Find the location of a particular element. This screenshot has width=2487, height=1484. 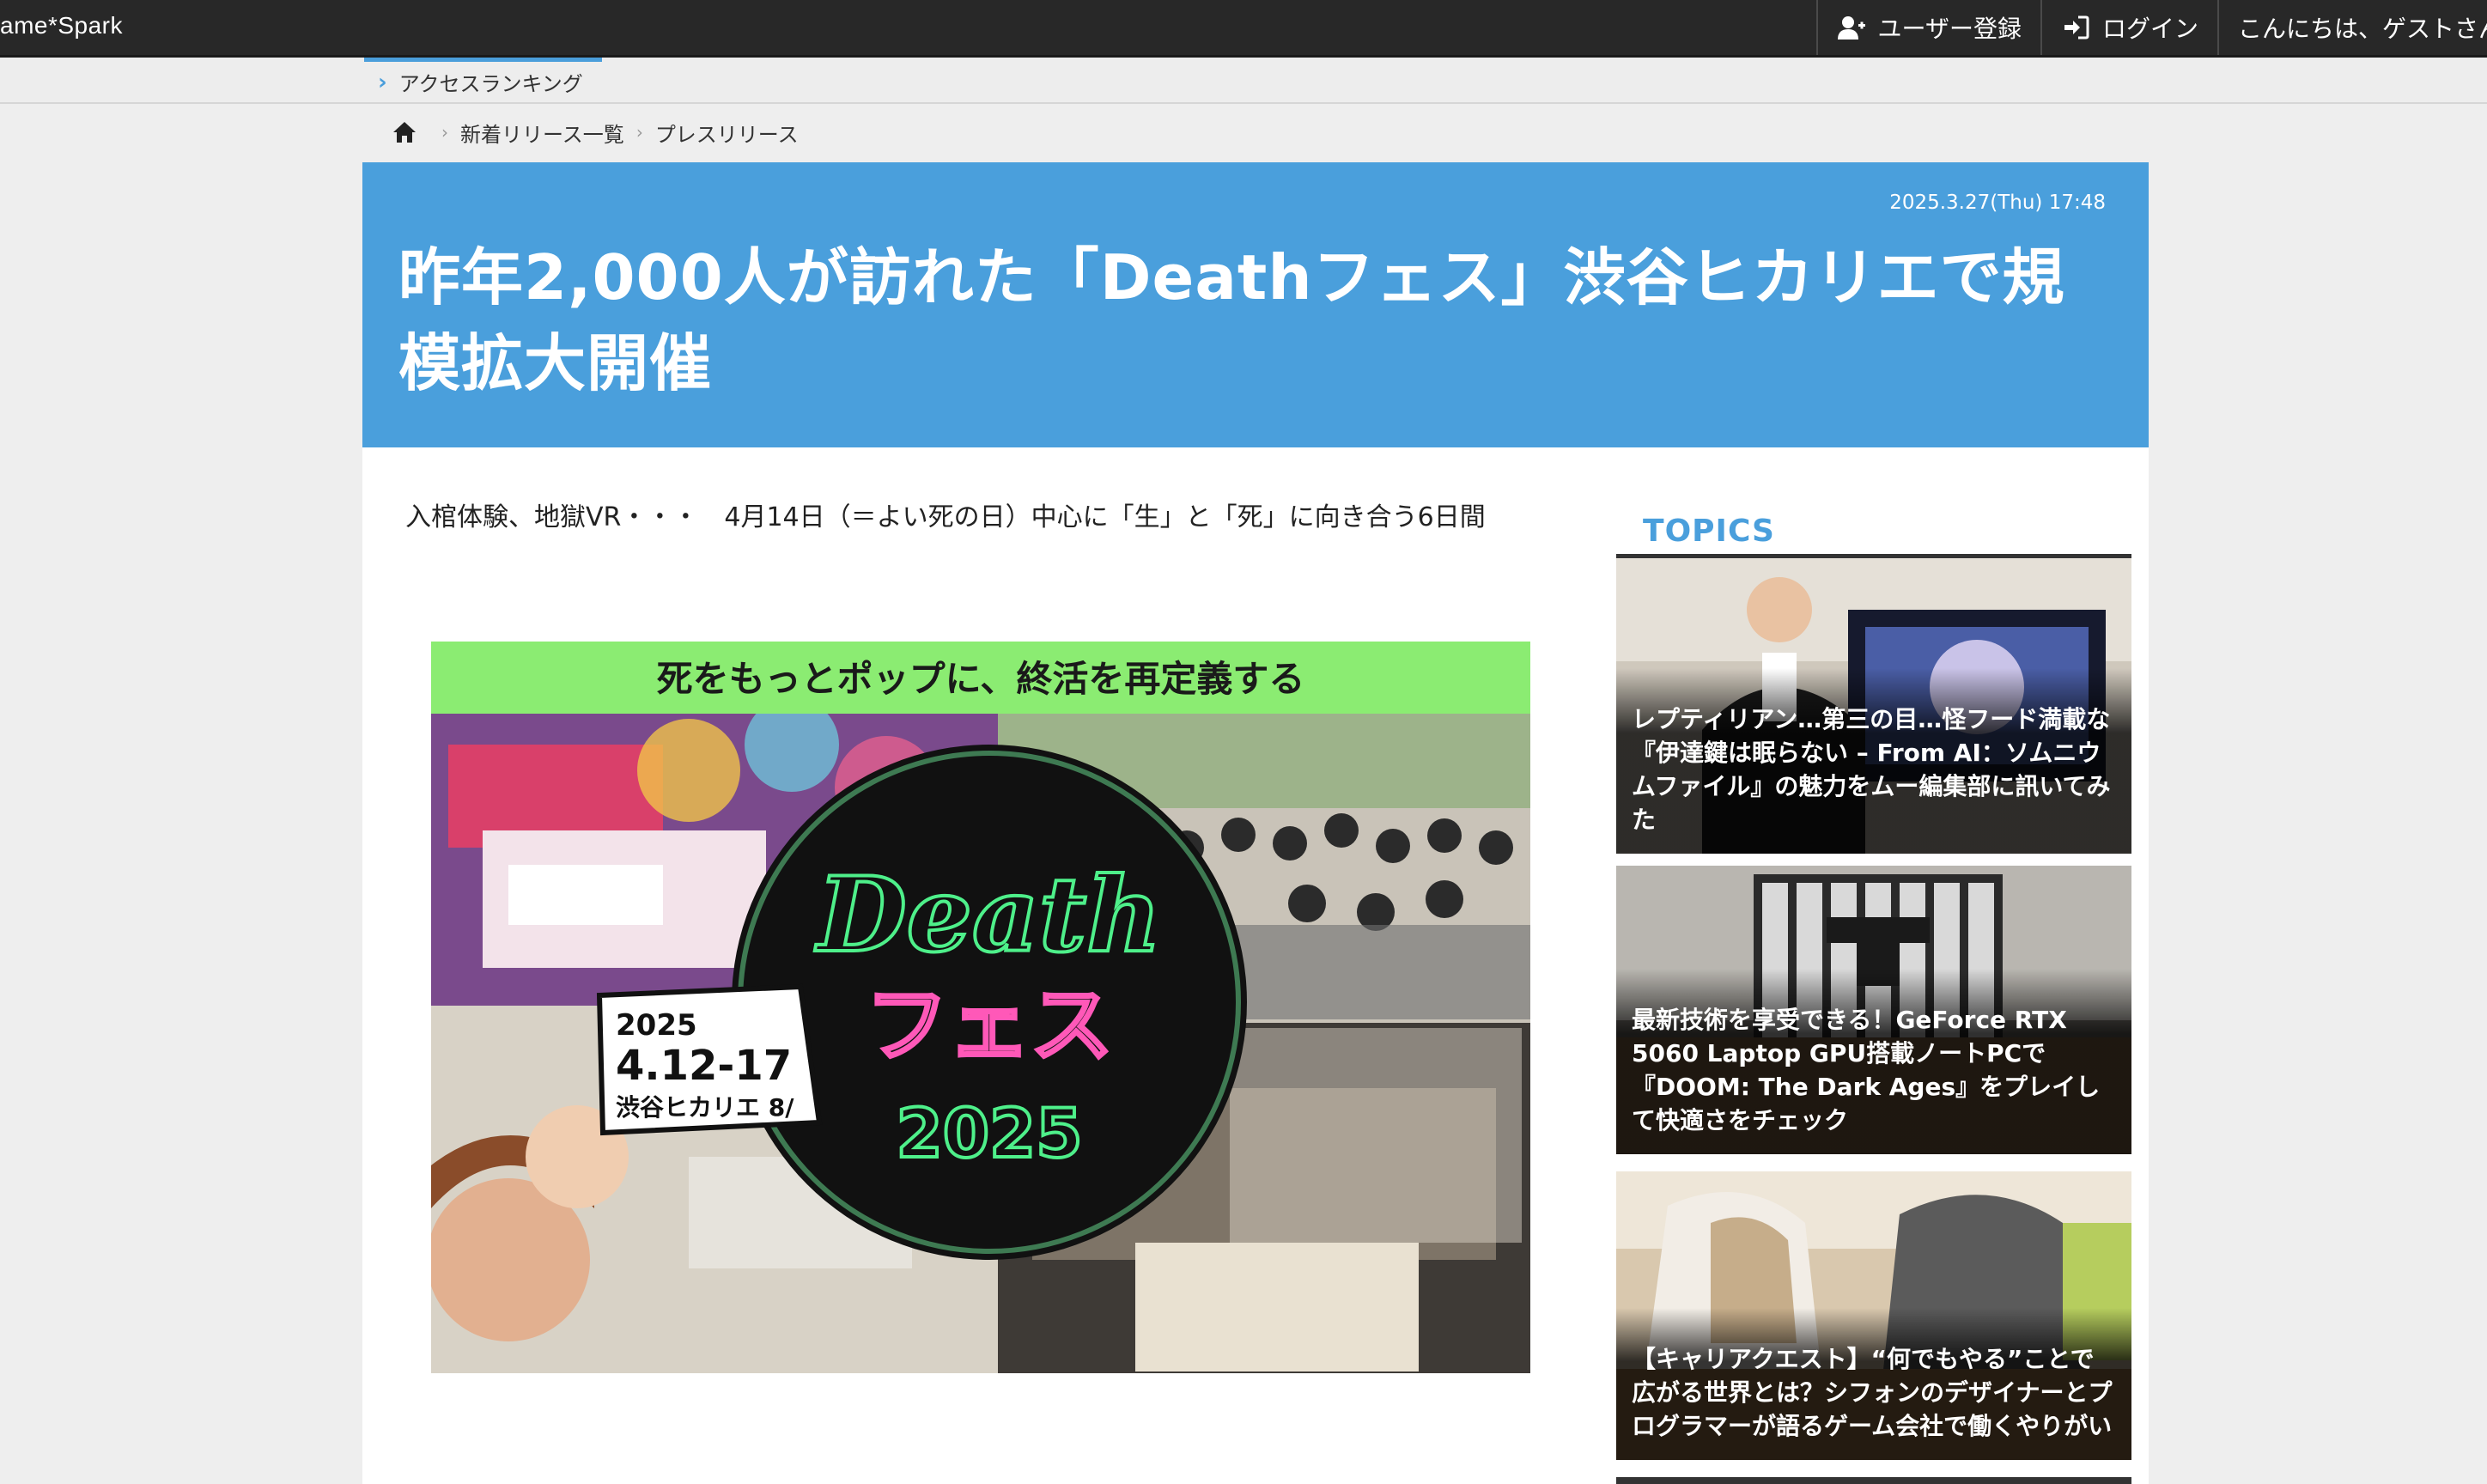

greeting-label: こんにちは、ゲストさん is located at coordinates (2362, 29).